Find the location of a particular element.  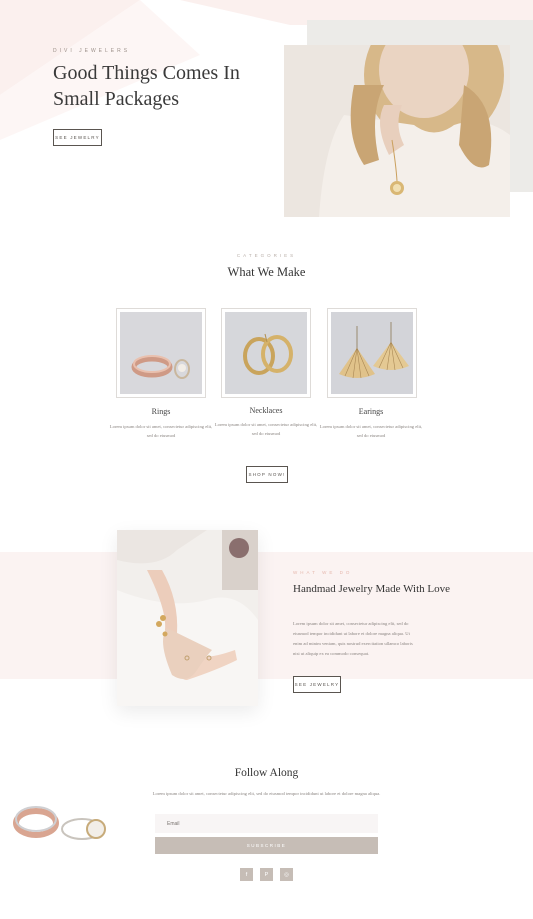

rings-image is located at coordinates (161, 353).